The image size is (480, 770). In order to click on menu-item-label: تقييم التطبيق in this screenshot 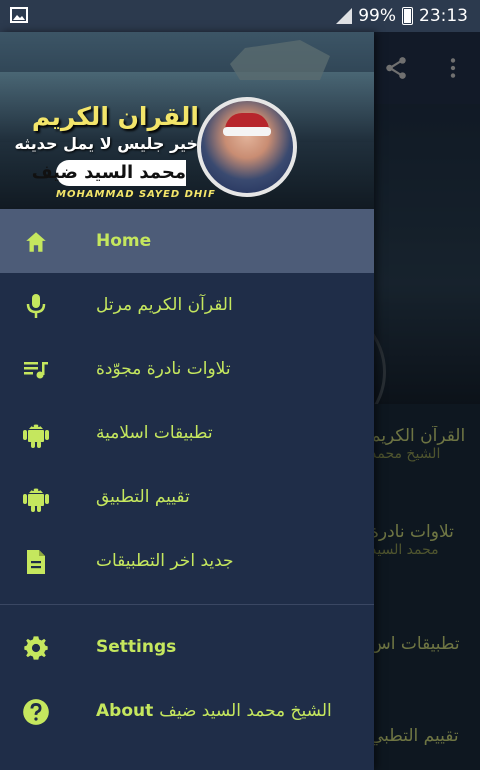, I will do `click(143, 497)`.